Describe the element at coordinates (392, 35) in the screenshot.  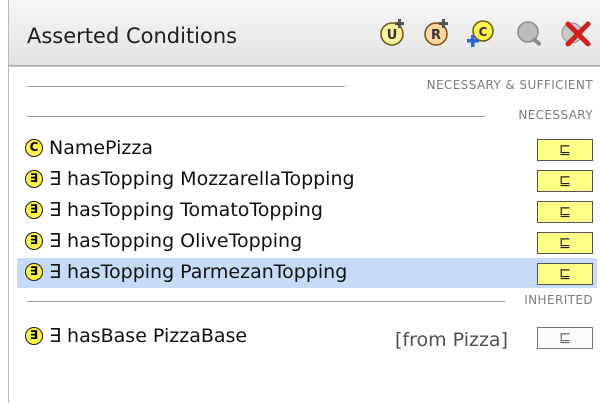
I see `tool-glyph-u: U` at that location.